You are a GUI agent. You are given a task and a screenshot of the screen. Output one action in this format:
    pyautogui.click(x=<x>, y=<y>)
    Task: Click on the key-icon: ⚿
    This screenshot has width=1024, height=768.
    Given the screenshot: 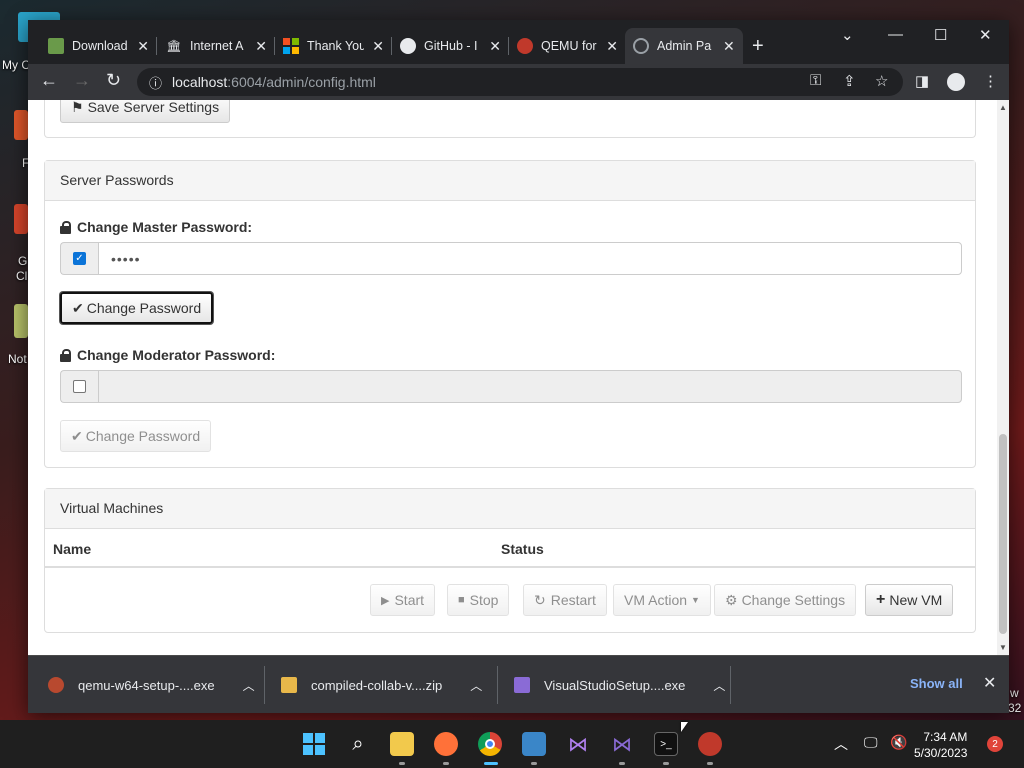 What is the action you would take?
    pyautogui.click(x=815, y=80)
    